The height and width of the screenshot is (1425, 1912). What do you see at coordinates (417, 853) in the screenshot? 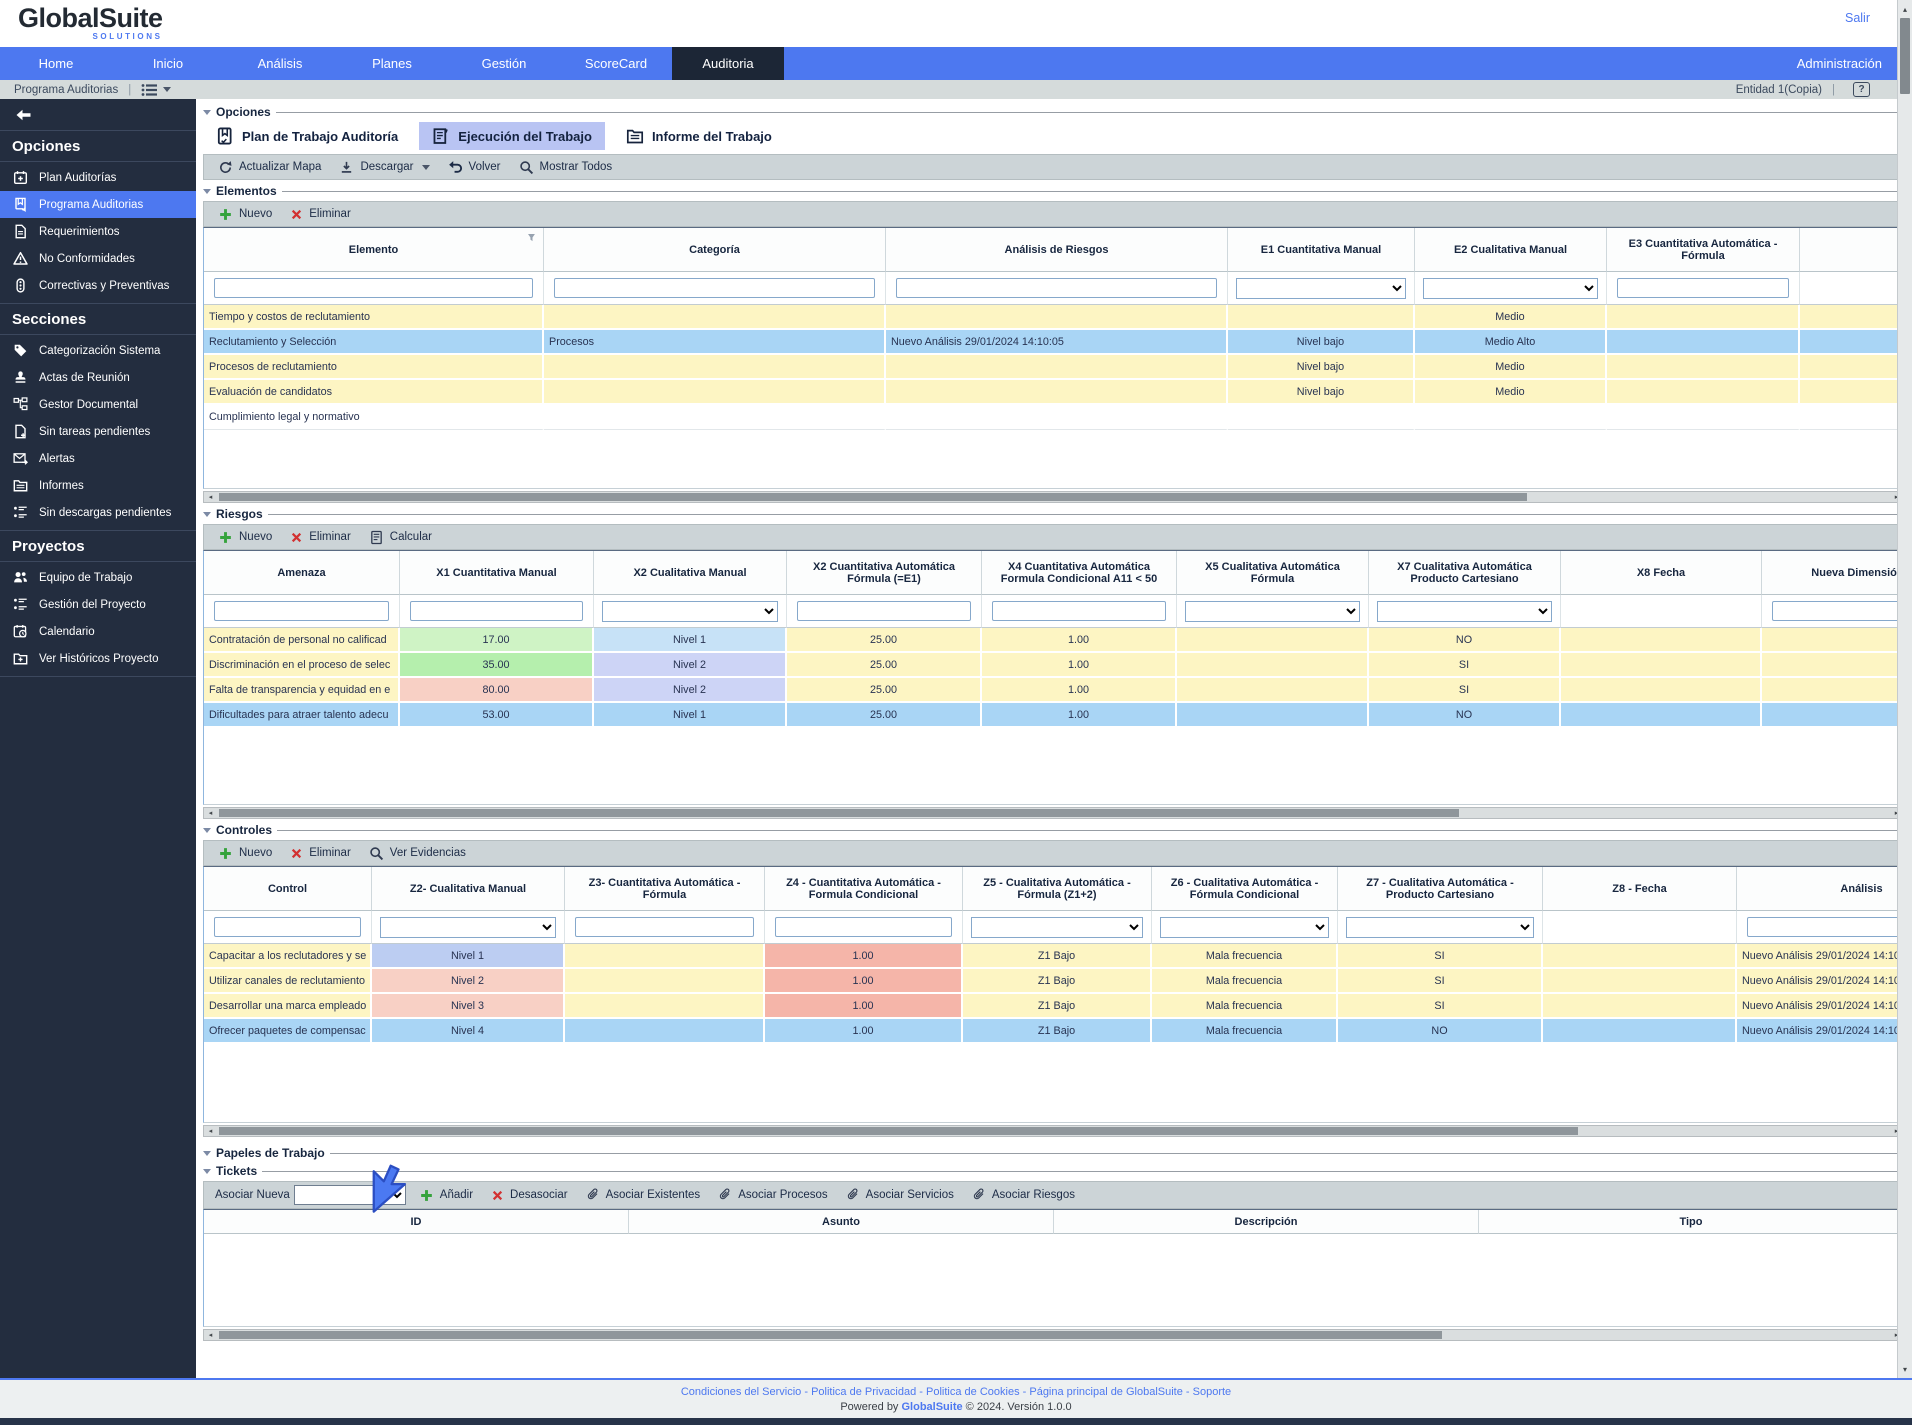
I see `controles-ver-evidencias: Ver Evidencias` at bounding box center [417, 853].